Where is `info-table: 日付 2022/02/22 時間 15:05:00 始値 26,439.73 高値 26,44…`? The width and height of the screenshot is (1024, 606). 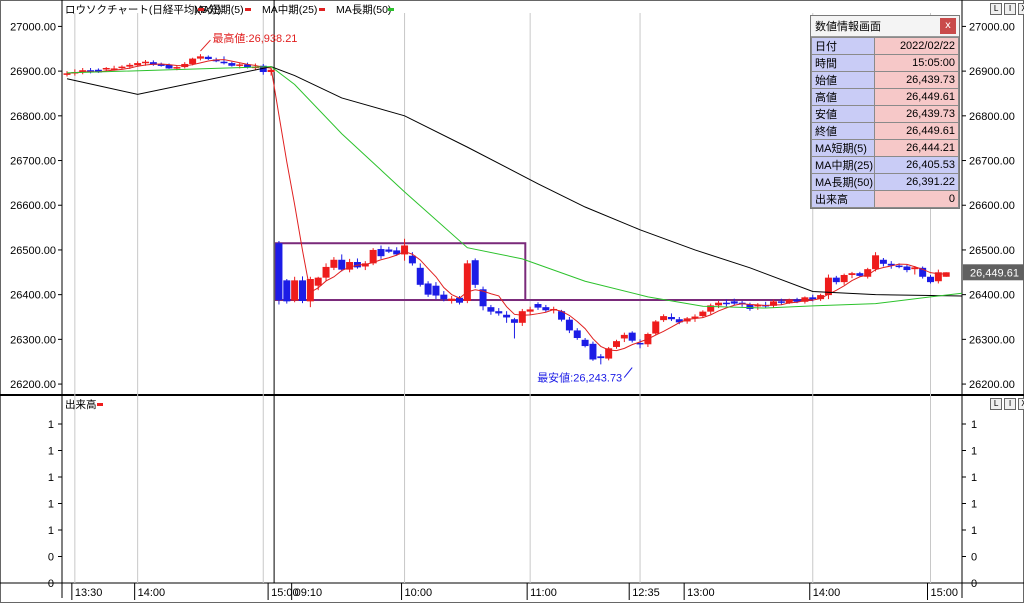 info-table: 日付 2022/02/22 時間 15:05:00 始値 26,439.73 高値 26,44… is located at coordinates (885, 122).